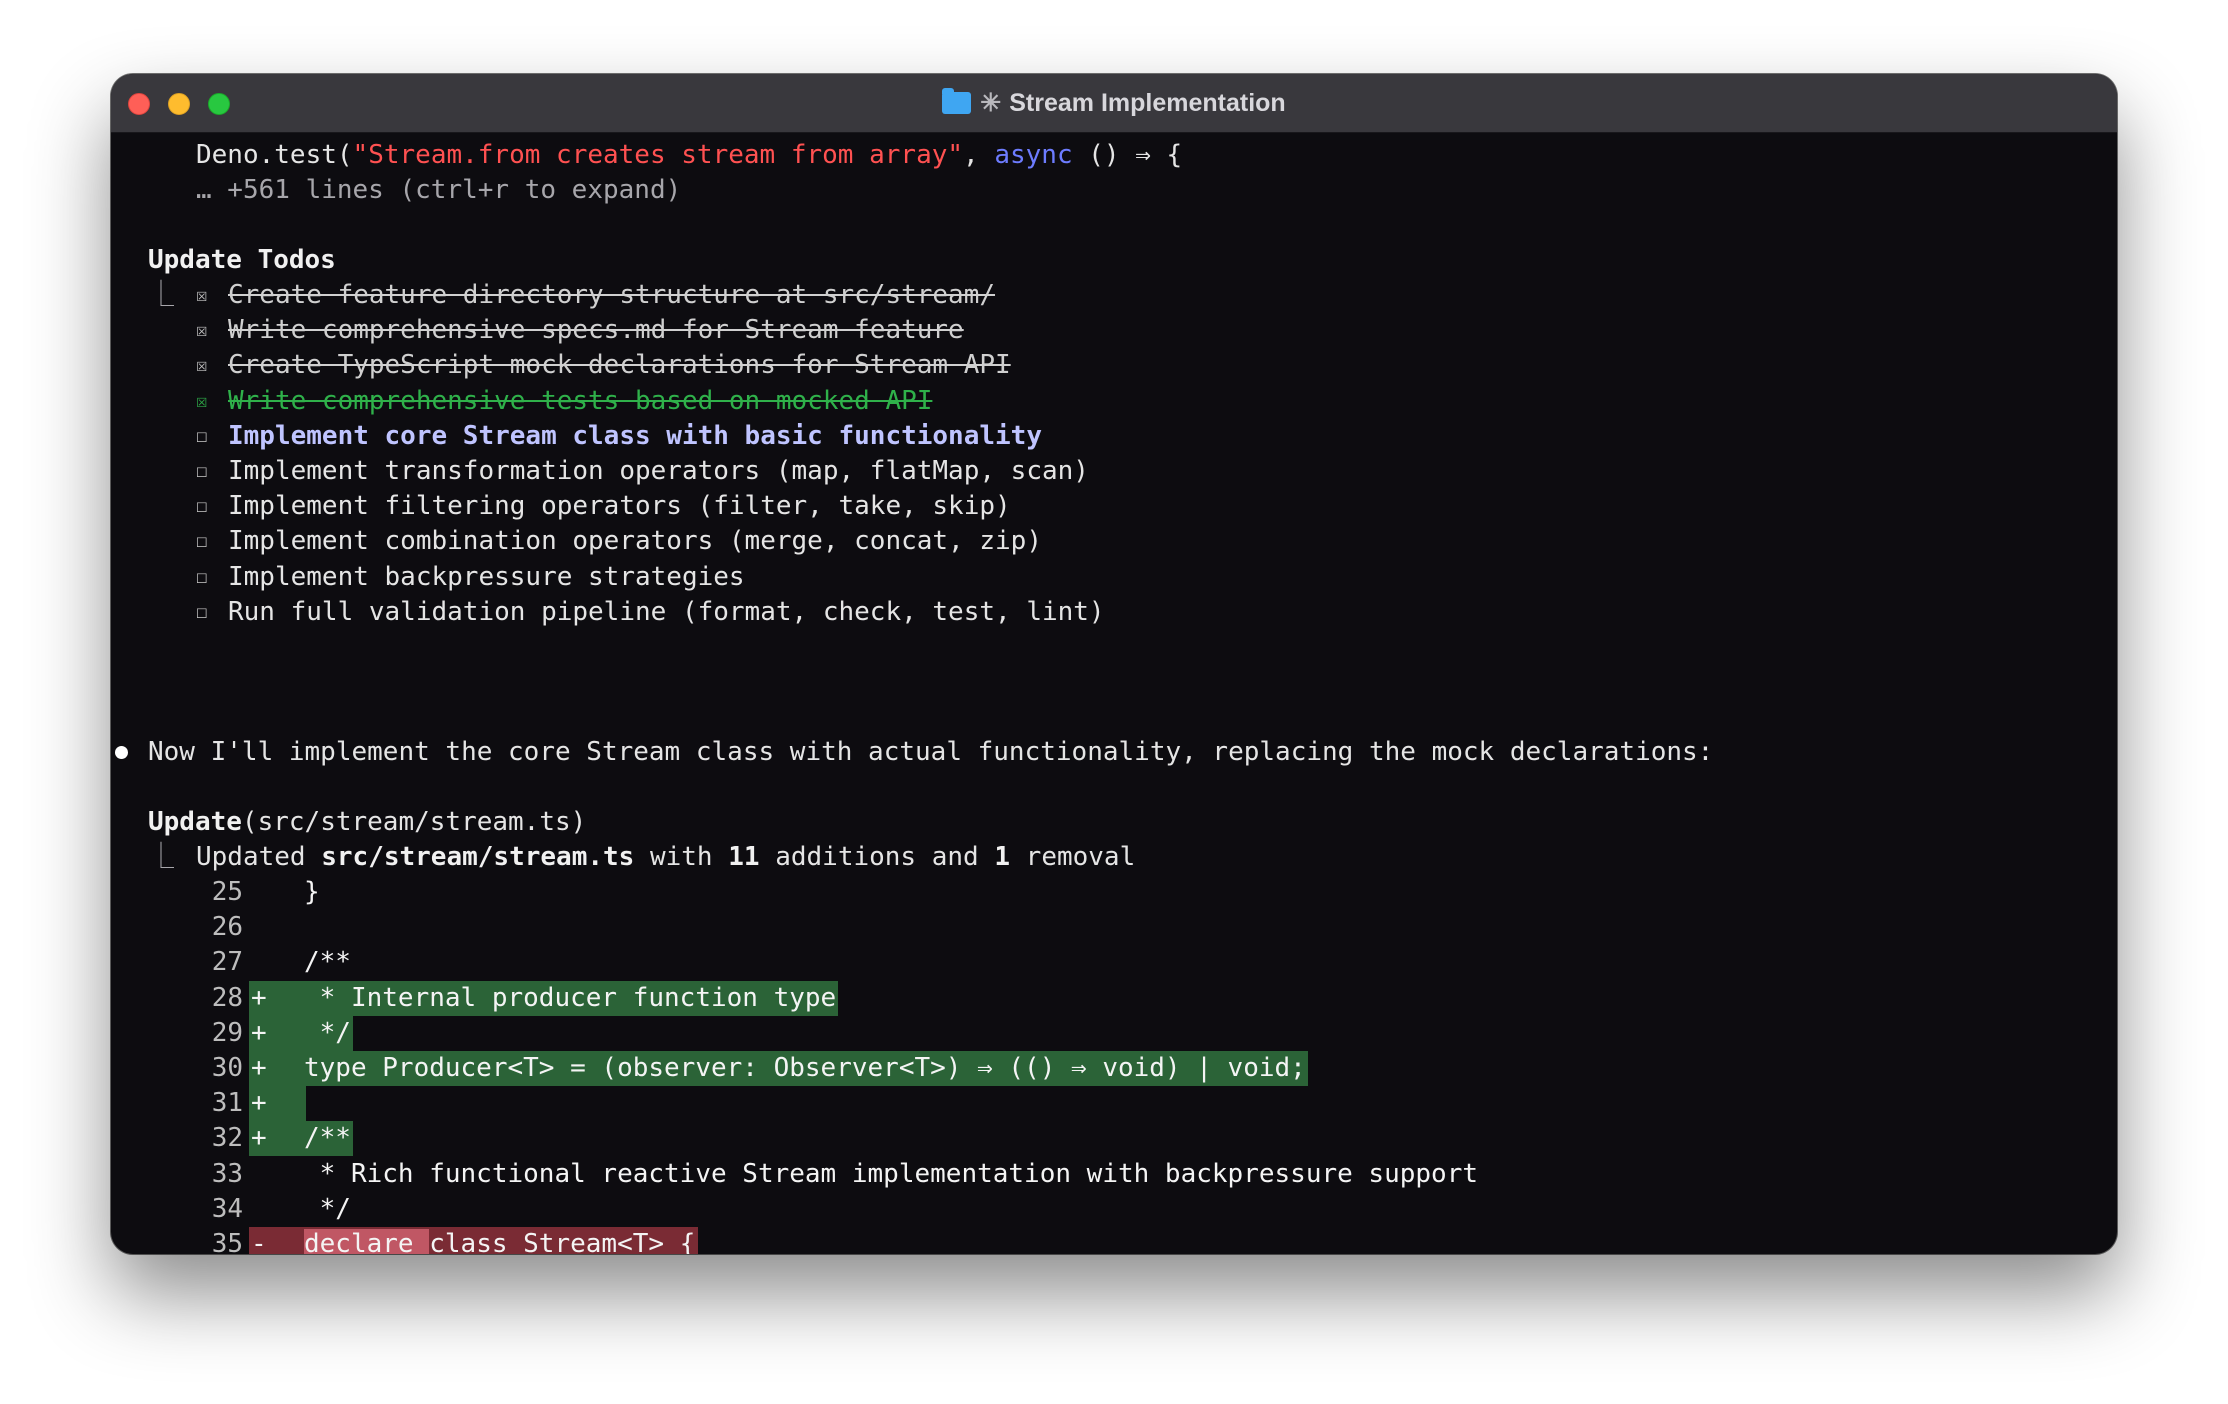 The height and width of the screenshot is (1404, 2228). Describe the element at coordinates (979, 155) in the screenshot. I see `code-sep: ,` at that location.